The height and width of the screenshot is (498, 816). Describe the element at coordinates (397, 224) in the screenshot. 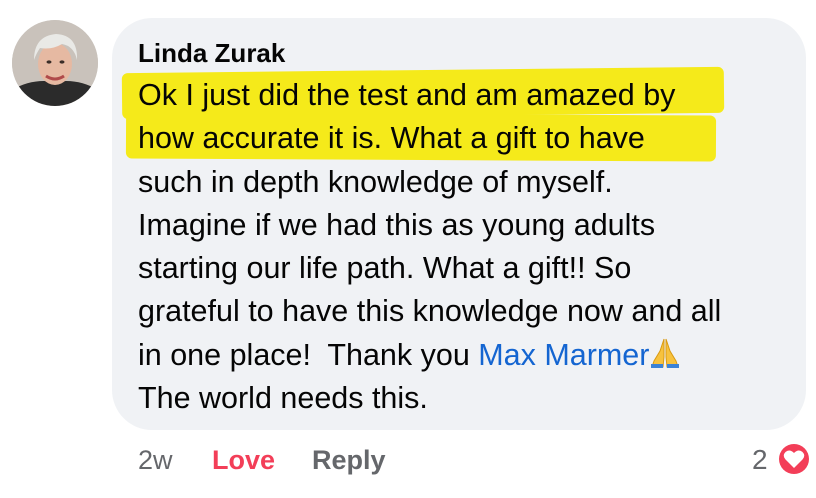

I see `comment-line: Imagine if we had this as young adults` at that location.